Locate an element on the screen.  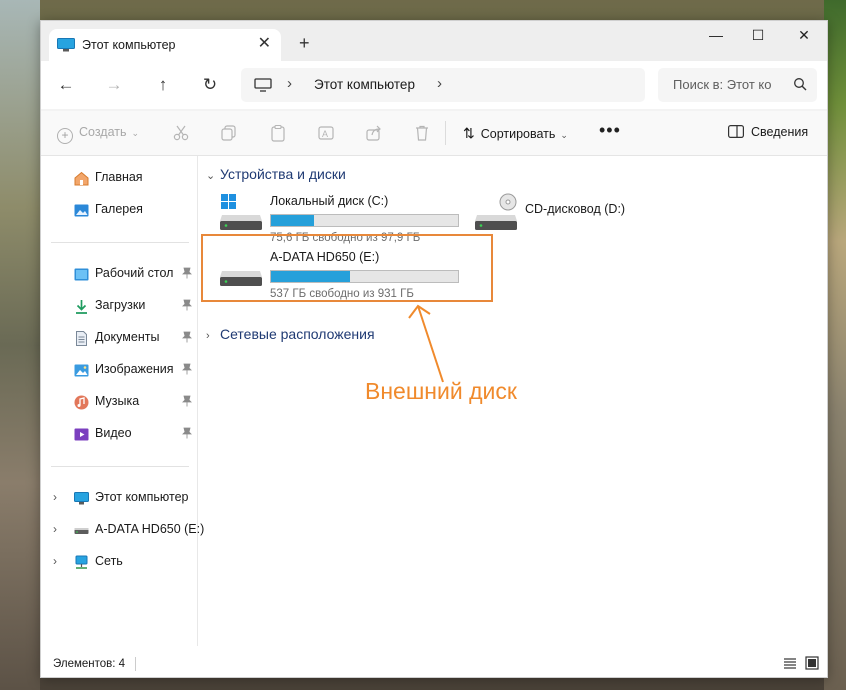
sidebar-item-label: Главная is located at coordinates (119, 177).